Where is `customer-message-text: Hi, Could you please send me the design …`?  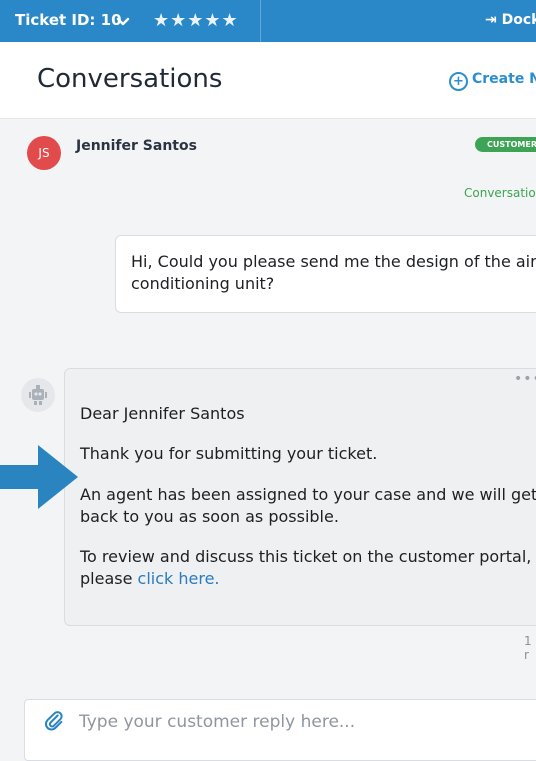 customer-message-text: Hi, Could you please send me the design … is located at coordinates (333, 272).